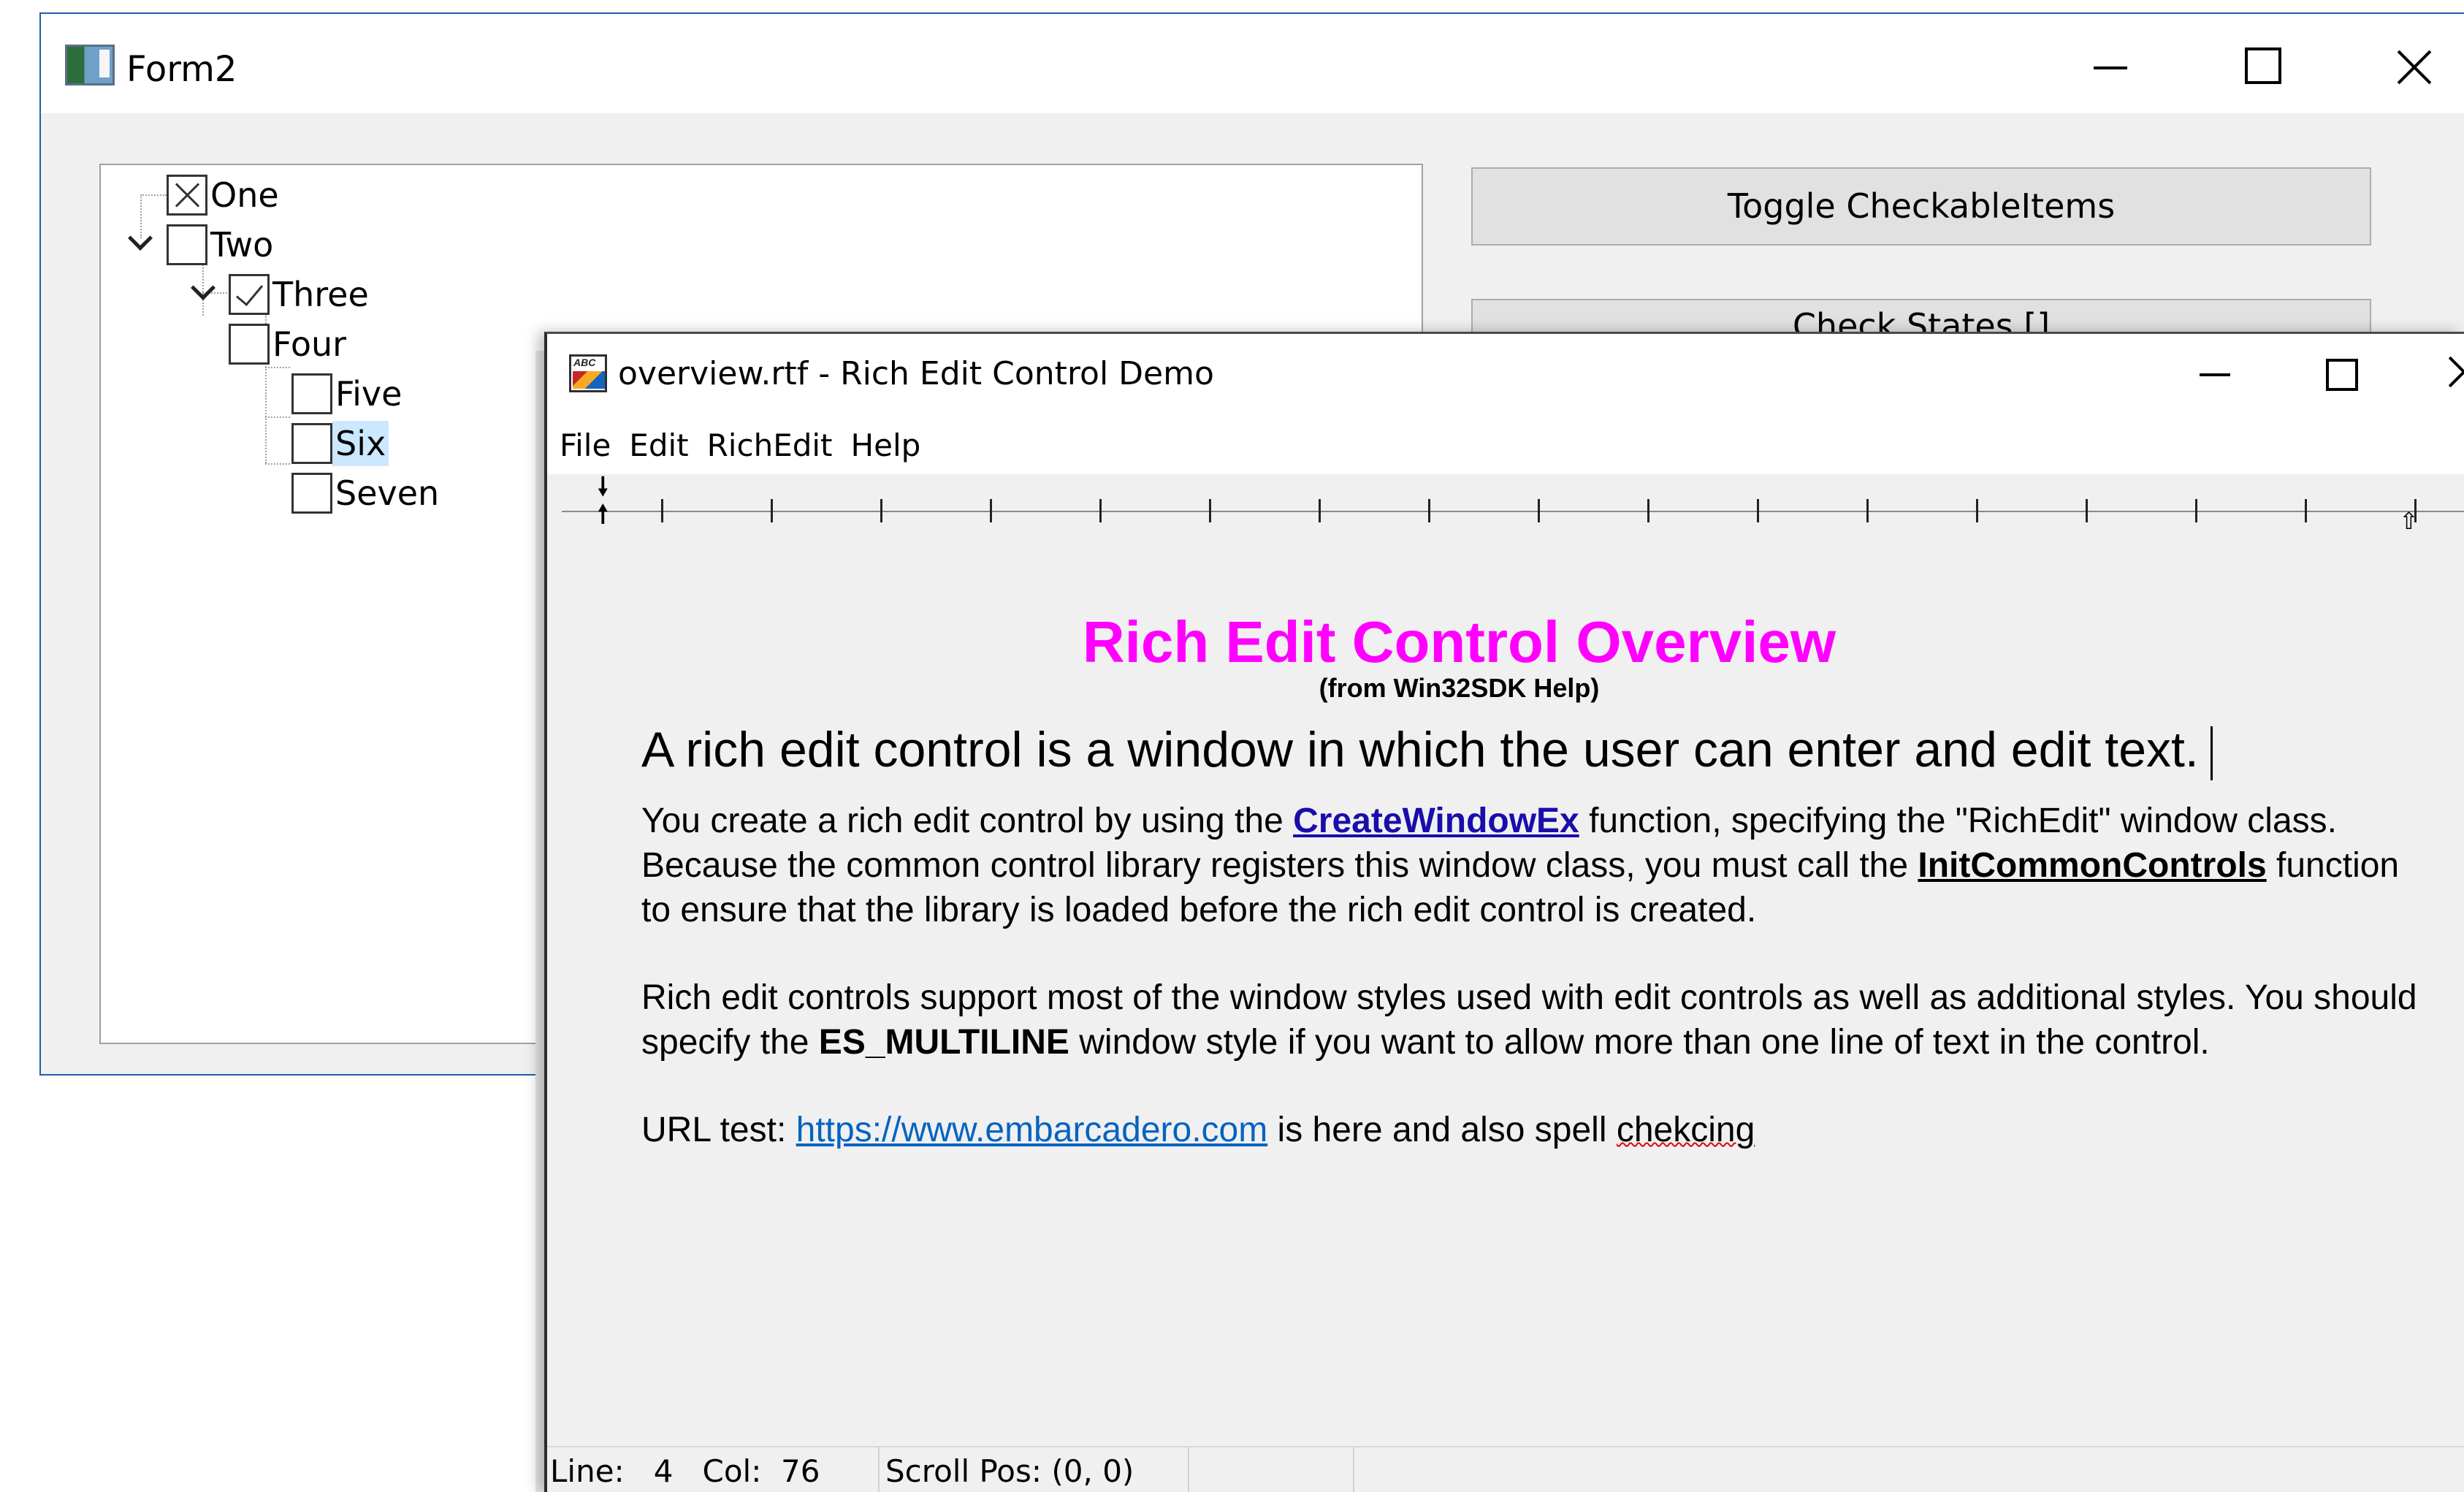  What do you see at coordinates (2092, 865) in the screenshot?
I see `initcommoncontrols-link: InitCommonControls` at bounding box center [2092, 865].